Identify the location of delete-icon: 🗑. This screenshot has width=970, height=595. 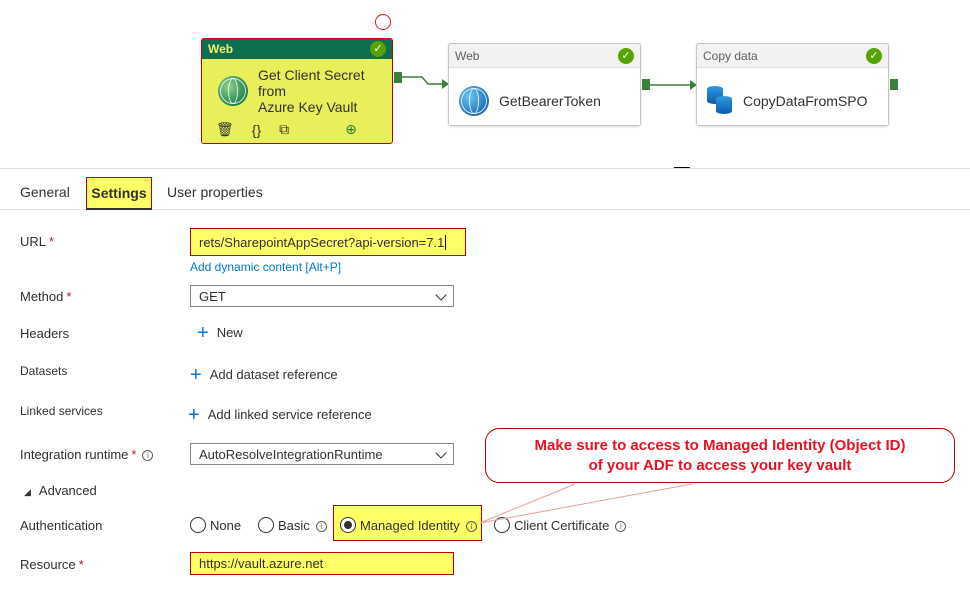
(225, 129).